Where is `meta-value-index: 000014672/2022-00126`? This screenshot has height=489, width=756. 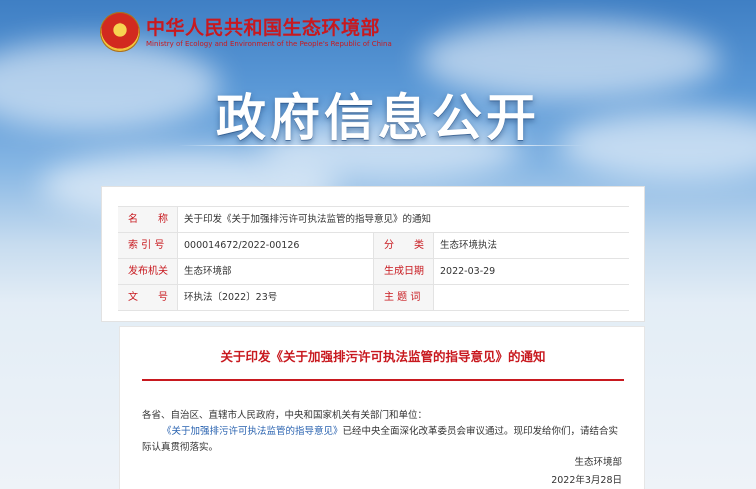
meta-value-index: 000014672/2022-00126 is located at coordinates (276, 245).